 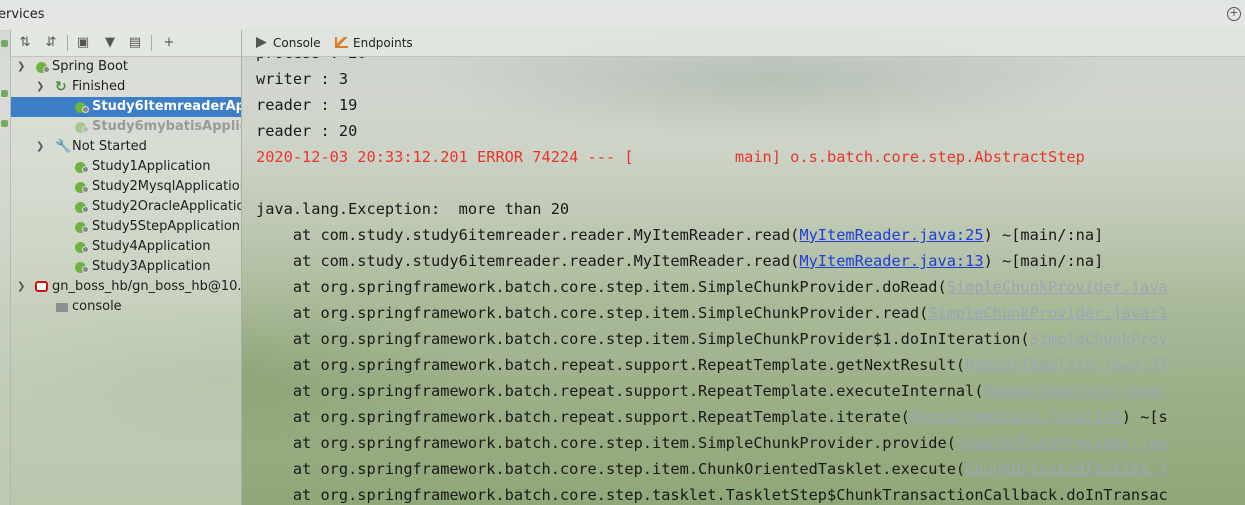 I want to click on source-link: MyItemReader.java:13, so click(x=891, y=261).